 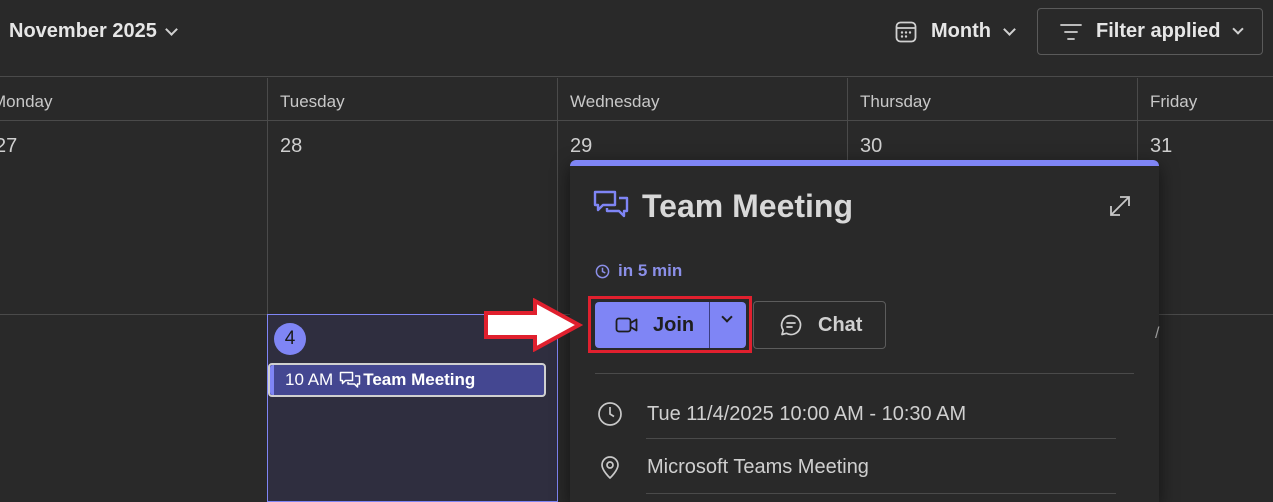 I want to click on date-cell-number: 28, so click(x=291, y=146).